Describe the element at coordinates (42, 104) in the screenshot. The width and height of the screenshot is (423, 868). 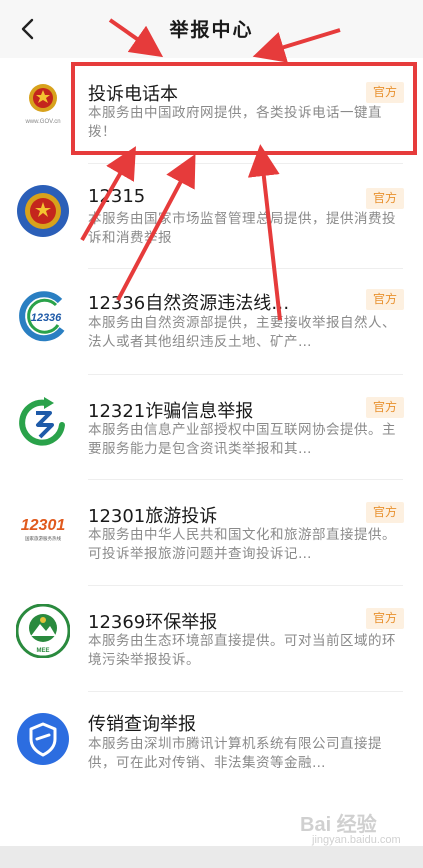
I see `national-emblem-icon: www.GOV.cn` at that location.